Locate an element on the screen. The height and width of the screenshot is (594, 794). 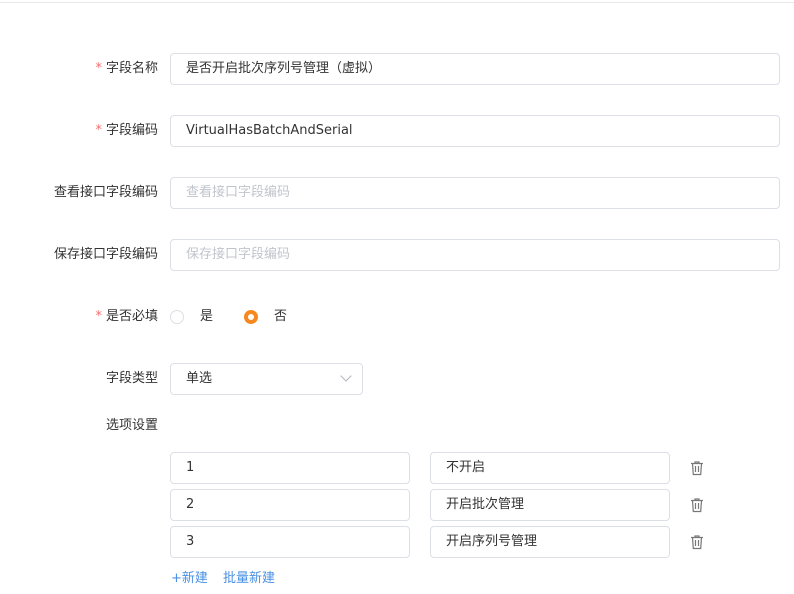
radio-yes: 是 is located at coordinates (191, 317).